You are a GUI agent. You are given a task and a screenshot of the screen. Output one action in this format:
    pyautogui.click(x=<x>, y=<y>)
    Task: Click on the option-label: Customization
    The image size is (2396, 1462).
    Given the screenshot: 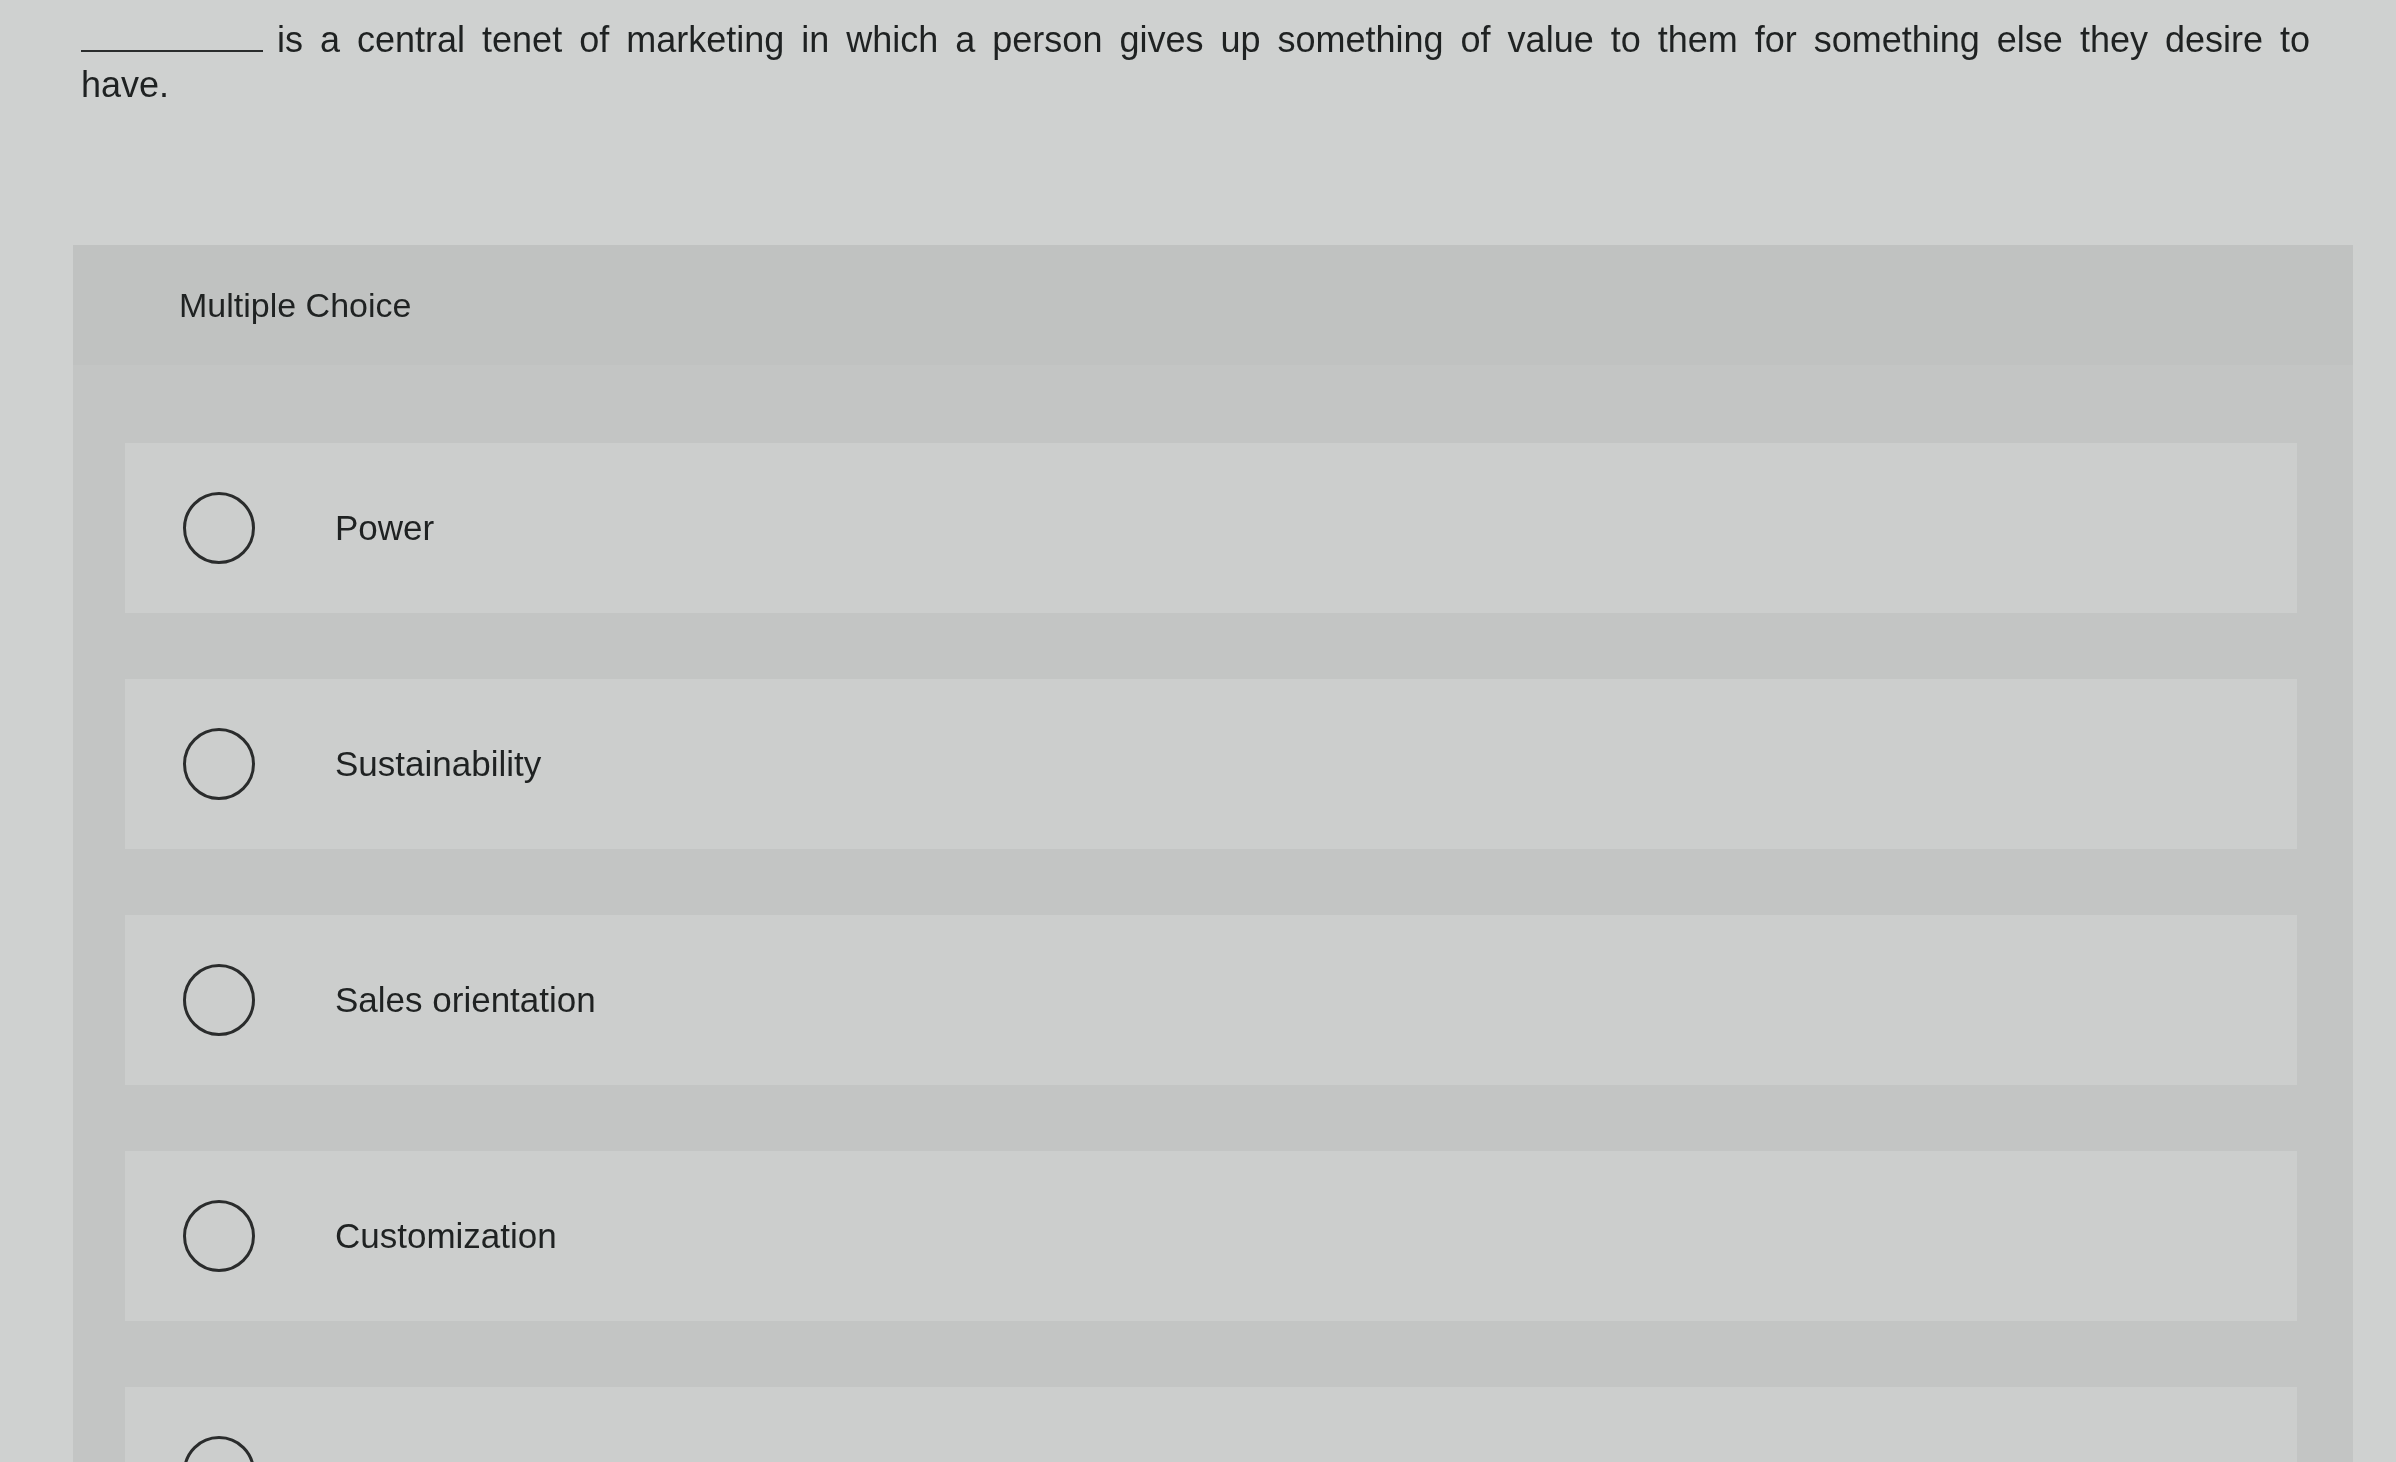 What is the action you would take?
    pyautogui.click(x=446, y=1235)
    